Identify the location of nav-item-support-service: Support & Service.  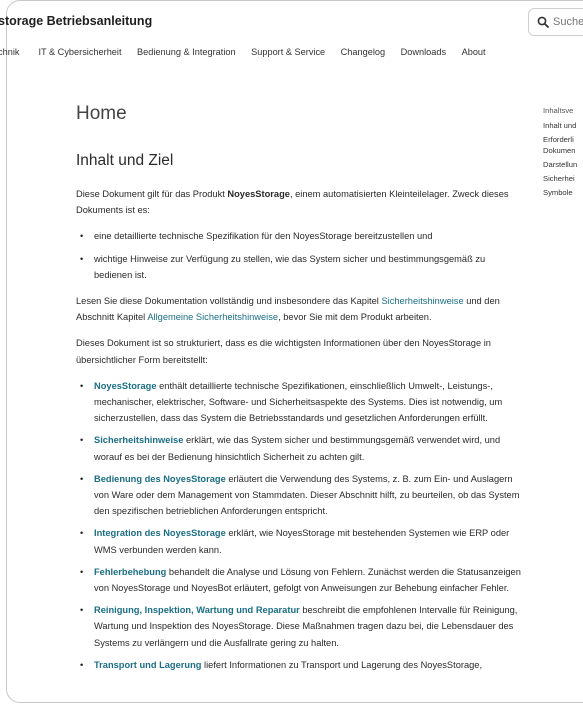
(288, 52).